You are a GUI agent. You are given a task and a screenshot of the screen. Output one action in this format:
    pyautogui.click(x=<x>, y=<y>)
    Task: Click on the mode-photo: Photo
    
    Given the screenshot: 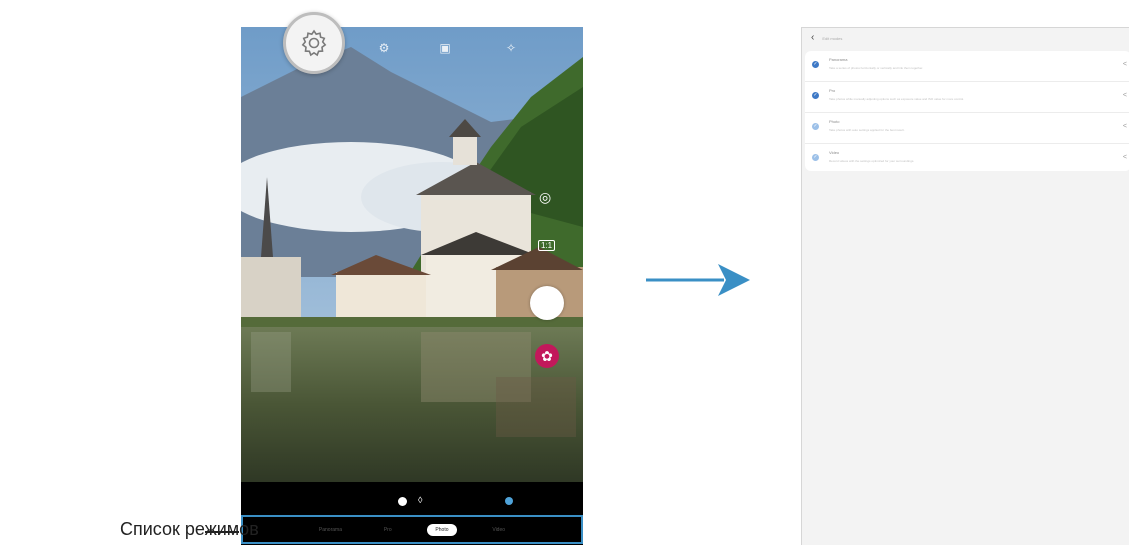 What is the action you would take?
    pyautogui.click(x=442, y=529)
    